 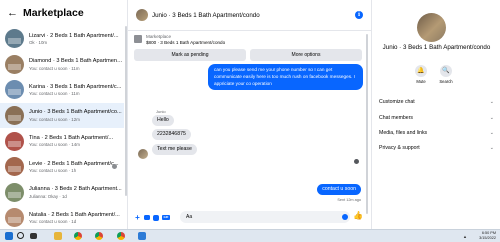 I want to click on menu-label: Chat members, so click(x=396, y=118).